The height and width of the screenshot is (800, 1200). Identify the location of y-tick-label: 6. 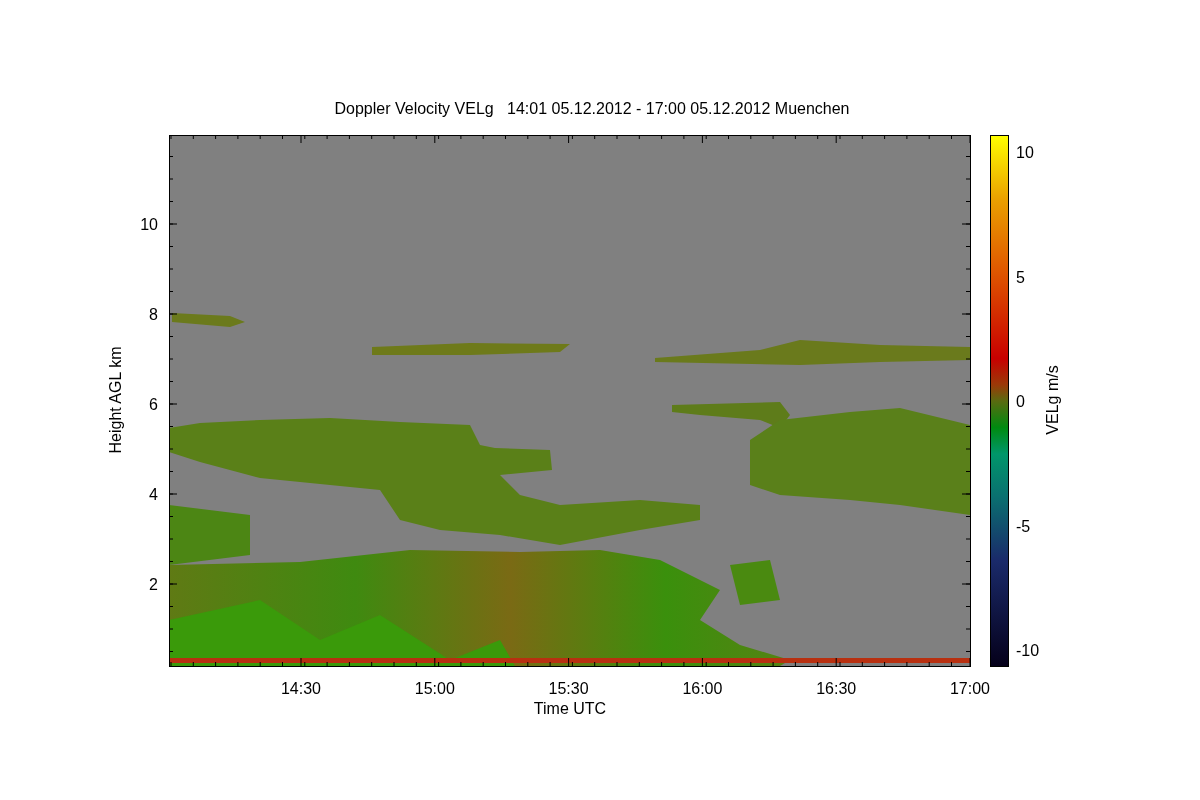
(153, 404).